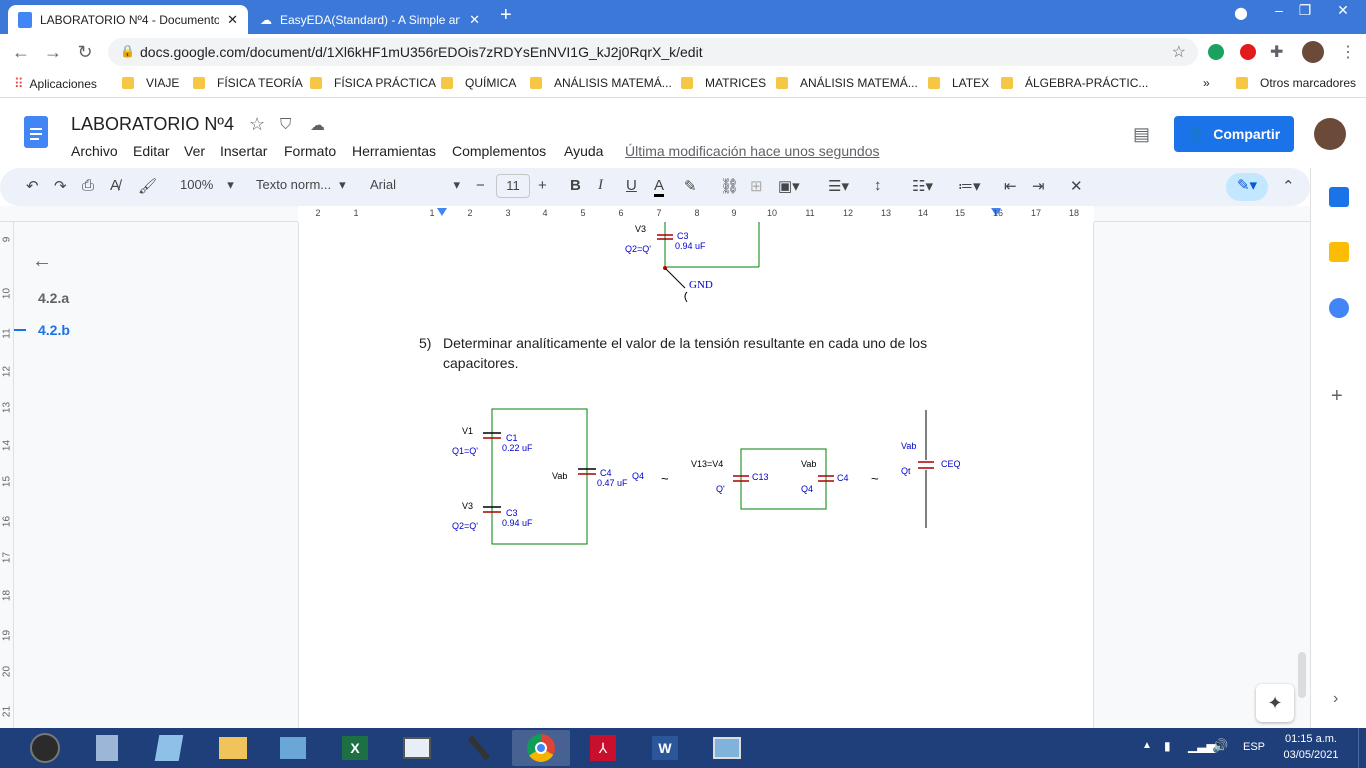 The height and width of the screenshot is (768, 1366). I want to click on calendar-icon, so click(1339, 197).